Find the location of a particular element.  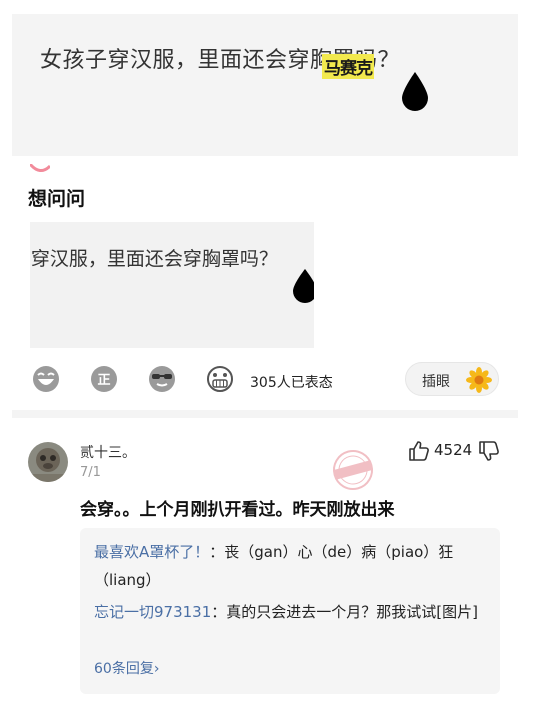

post-image: -穿汉服，里面还会穿胸罩吗？ is located at coordinates (172, 285).